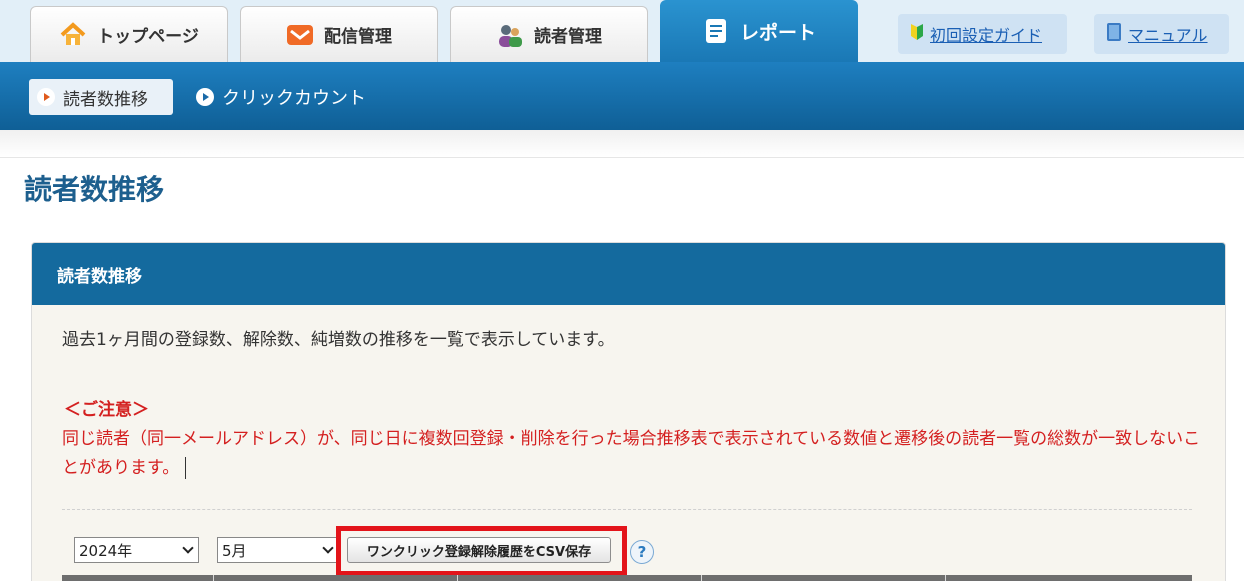  What do you see at coordinates (510, 35) in the screenshot?
I see `users-icon` at bounding box center [510, 35].